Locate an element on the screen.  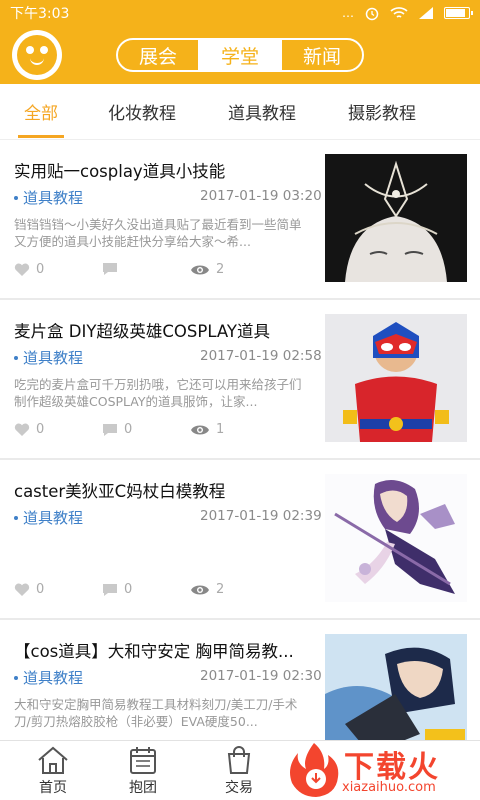
nav-trade: 交易 is located at coordinates (239, 772).